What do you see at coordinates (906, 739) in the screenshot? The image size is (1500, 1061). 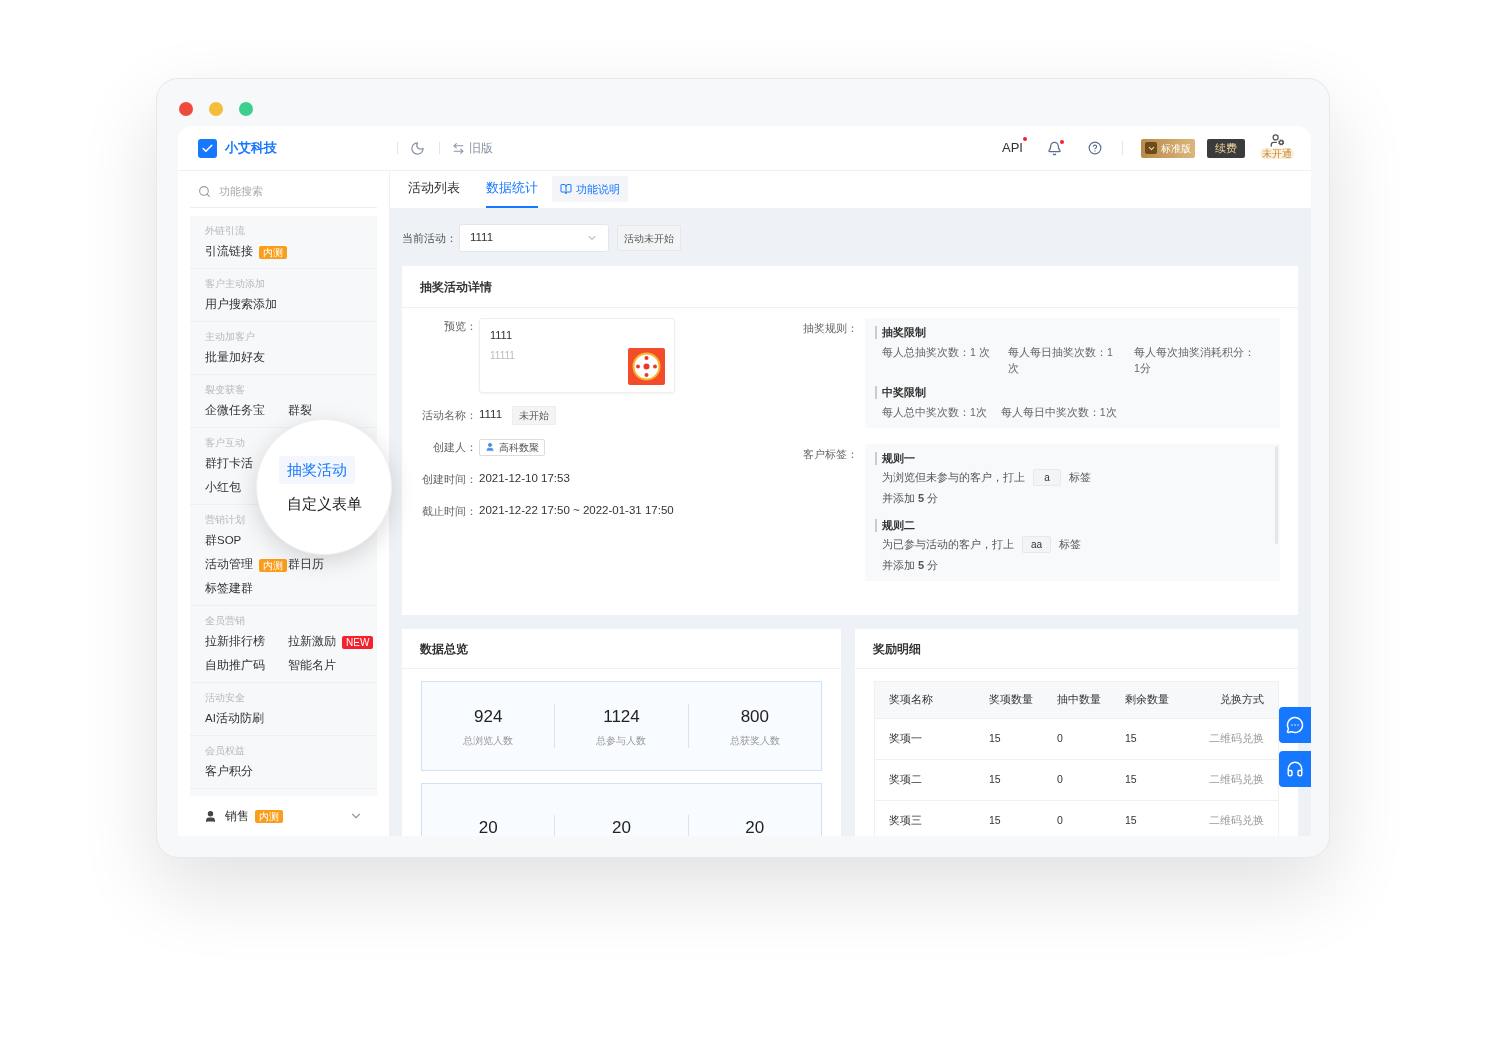 I see `table-cell-text: 奖项一` at bounding box center [906, 739].